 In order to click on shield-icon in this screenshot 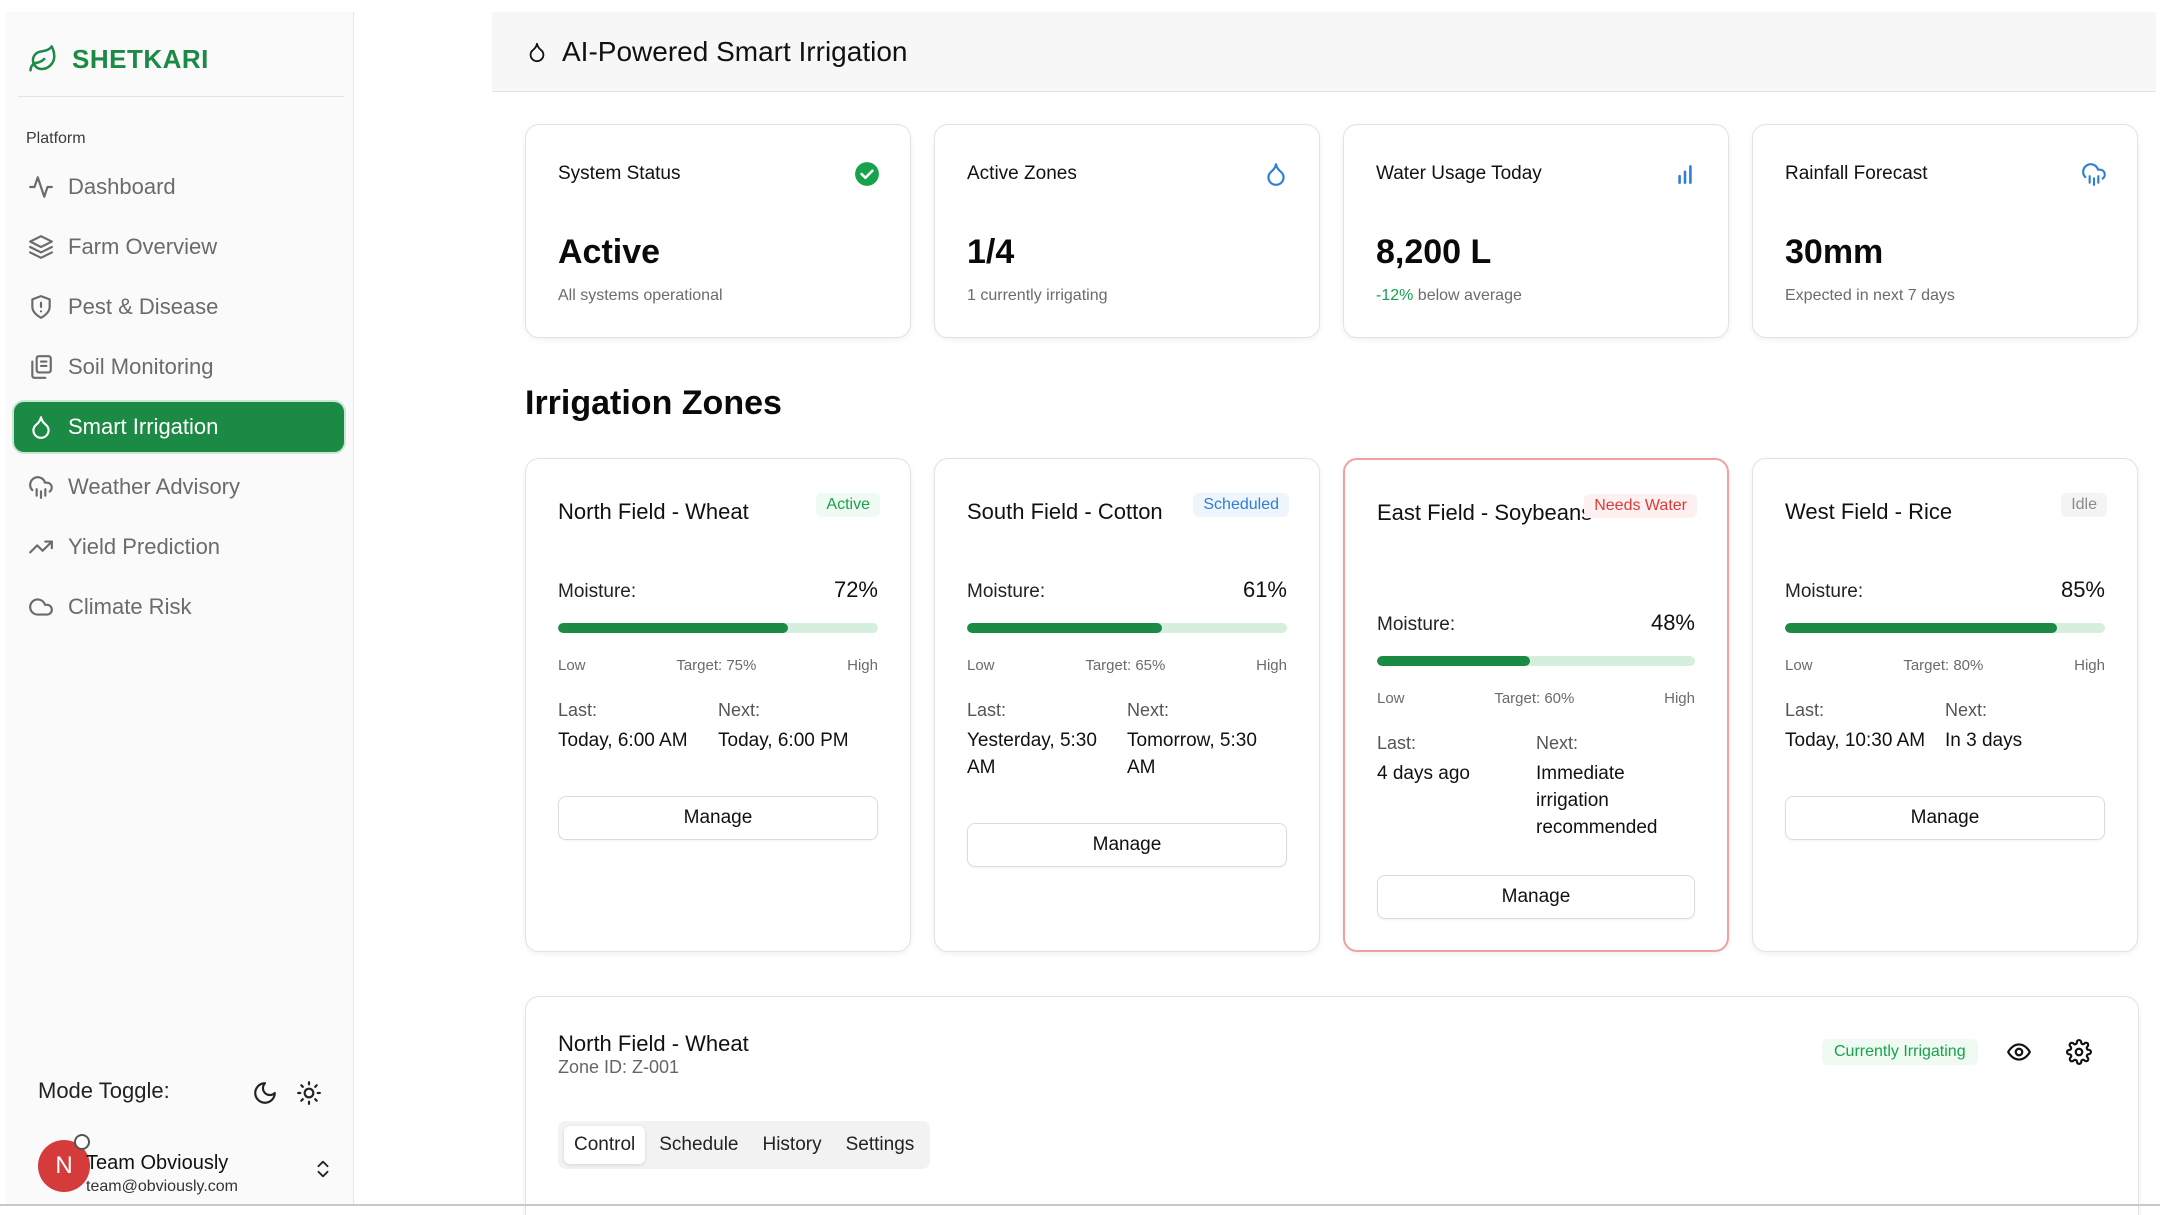, I will do `click(41, 307)`.